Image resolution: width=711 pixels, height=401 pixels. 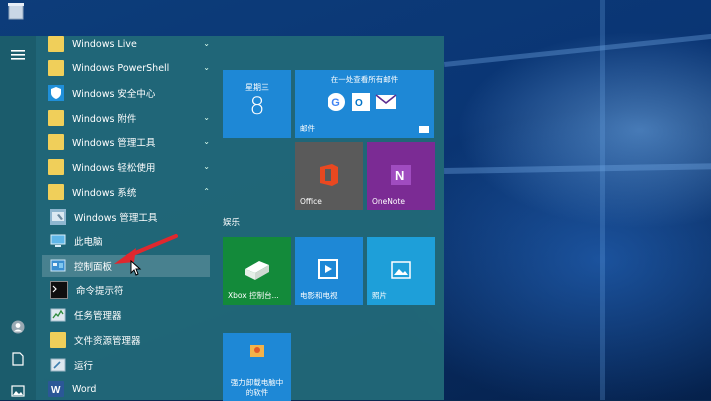 What do you see at coordinates (127, 365) in the screenshot?
I see `list-item: 运行` at bounding box center [127, 365].